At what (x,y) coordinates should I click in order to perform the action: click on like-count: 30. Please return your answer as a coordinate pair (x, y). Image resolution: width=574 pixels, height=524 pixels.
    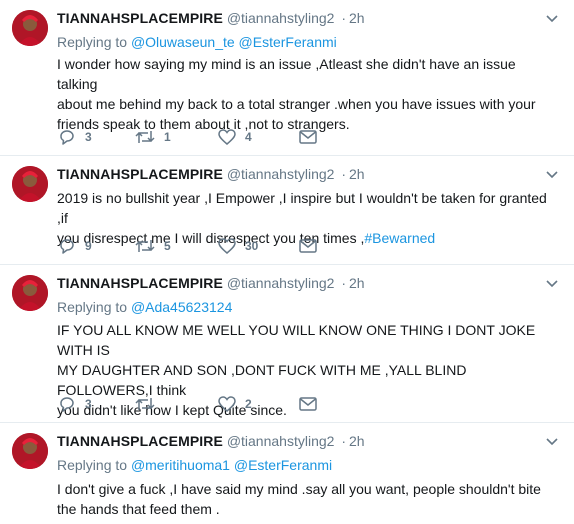
    Looking at the image, I should click on (252, 246).